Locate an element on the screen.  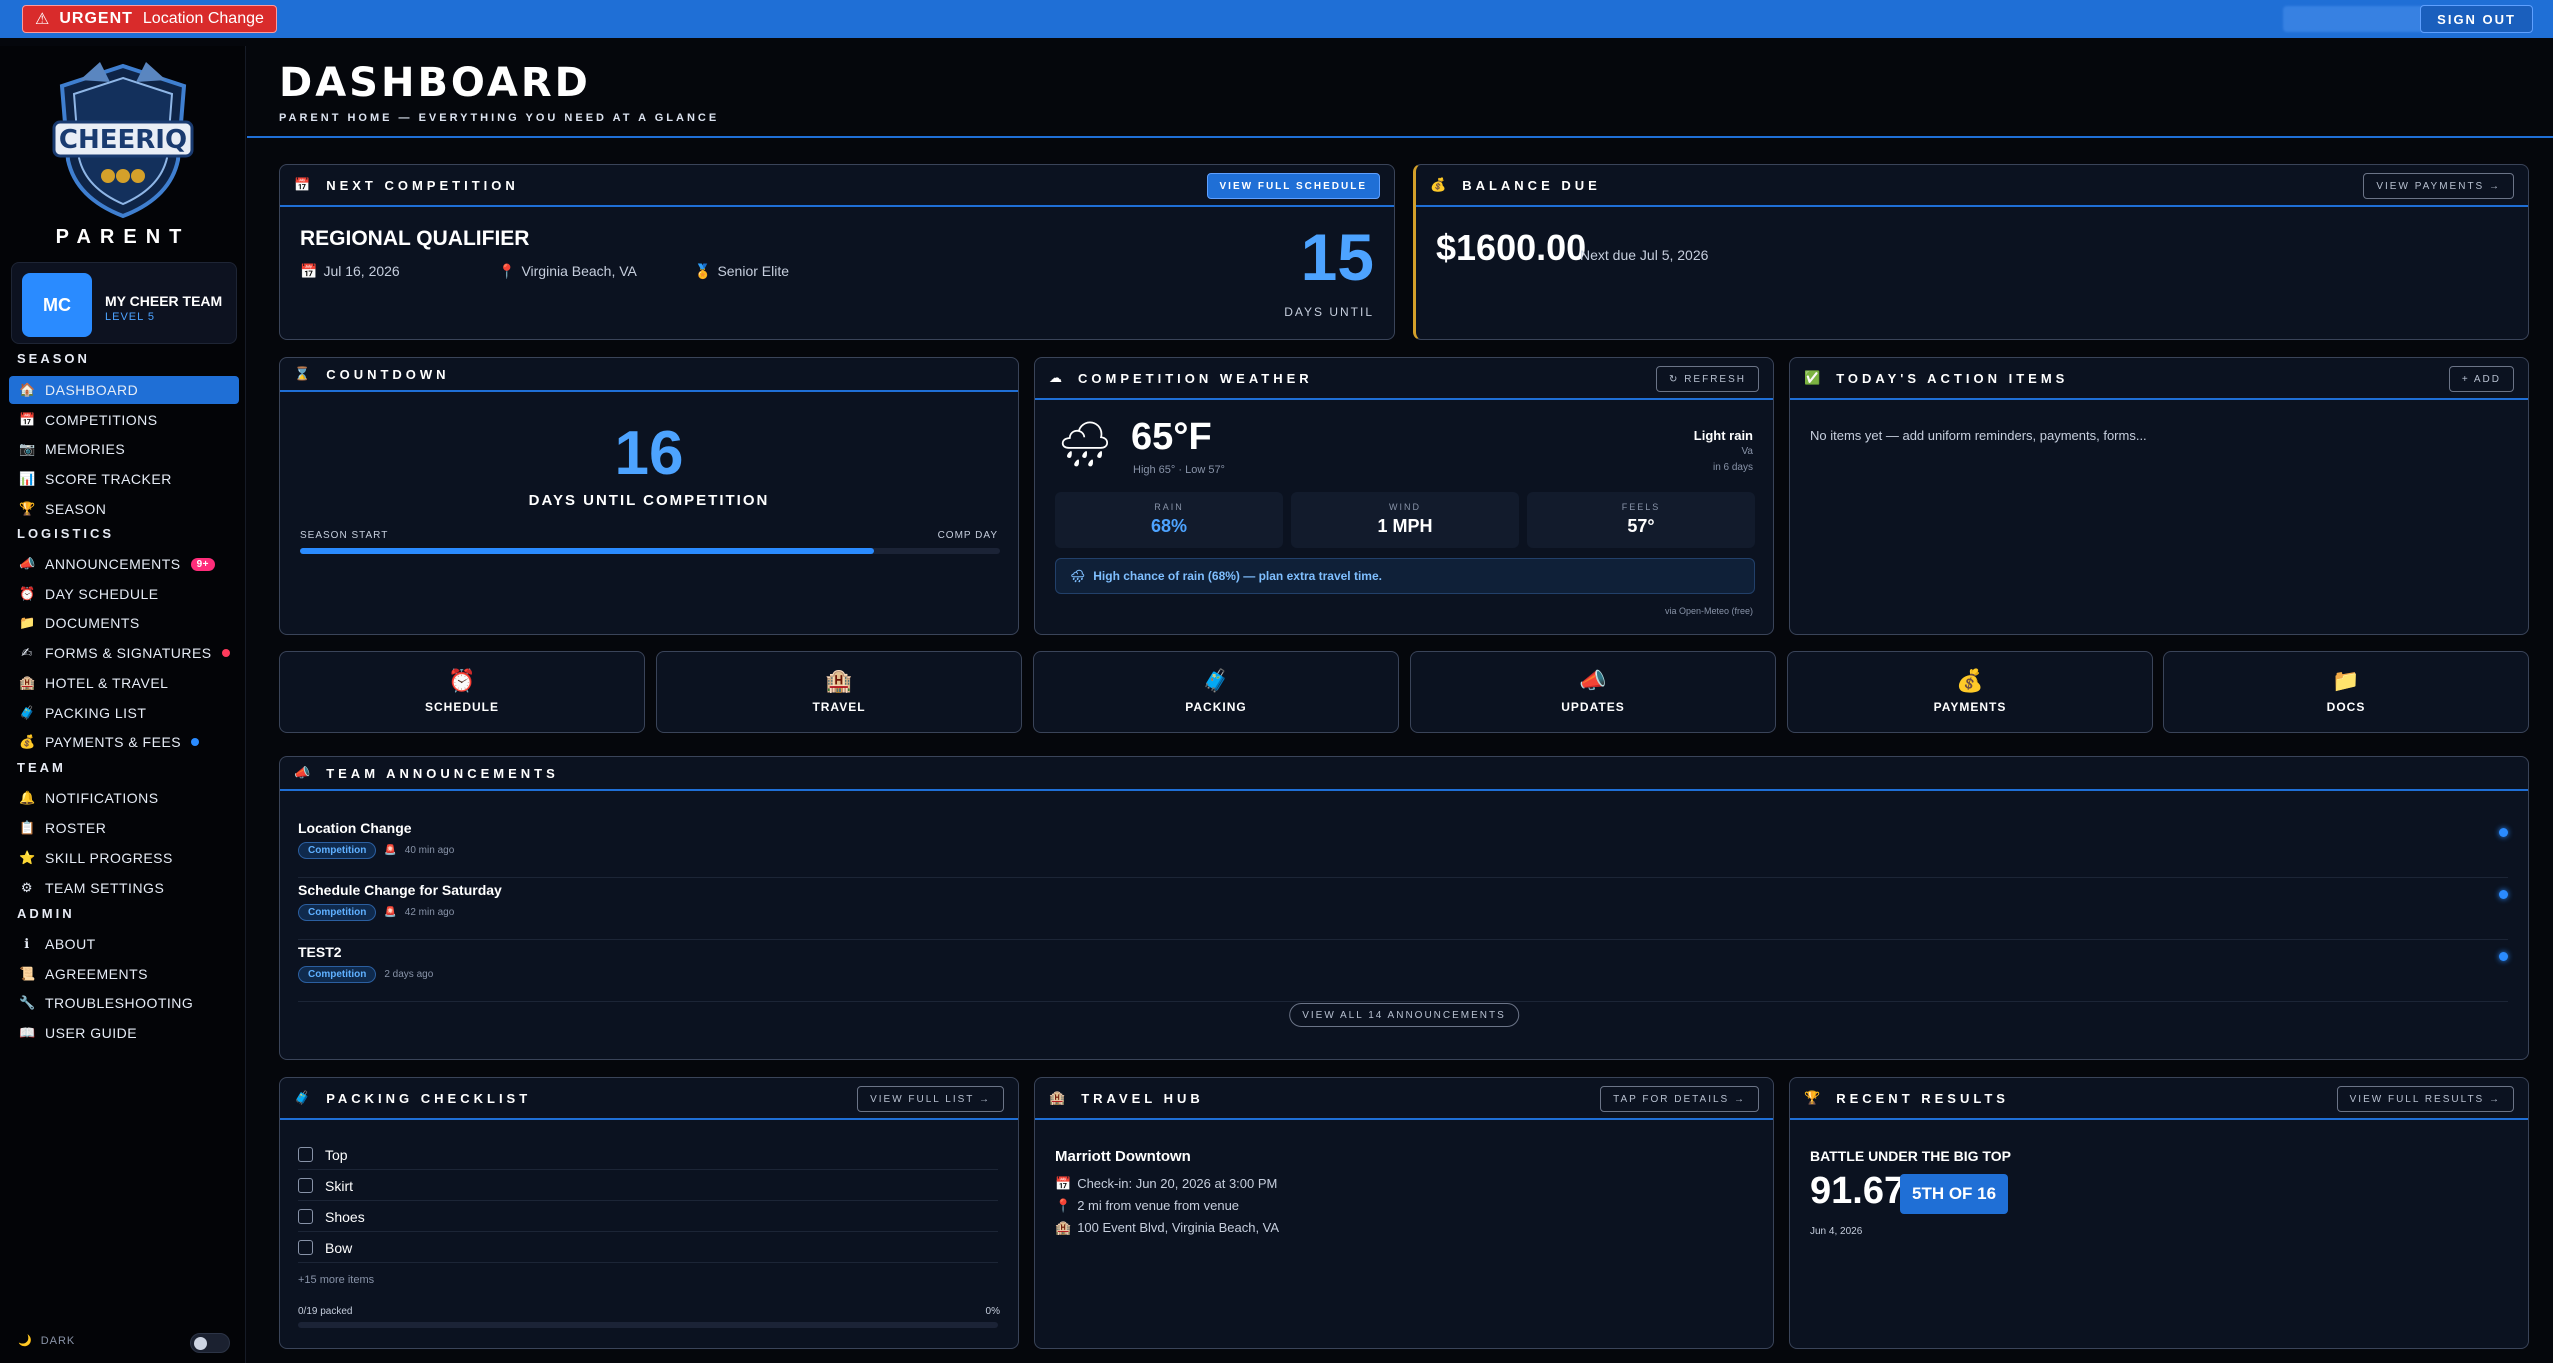
tile-updates: 📣 UPDATES is located at coordinates (1593, 692).